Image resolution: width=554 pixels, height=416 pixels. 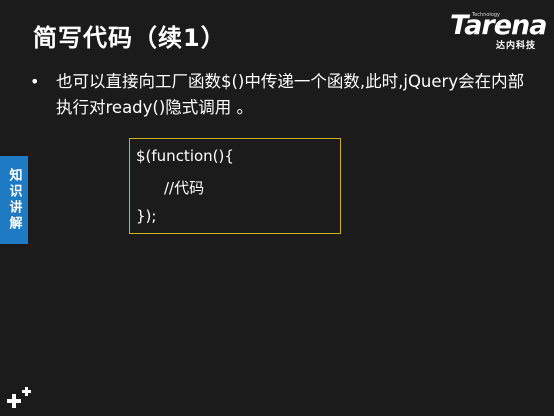 What do you see at coordinates (235, 186) in the screenshot?
I see `code-block: $(function(){ //代码 });` at bounding box center [235, 186].